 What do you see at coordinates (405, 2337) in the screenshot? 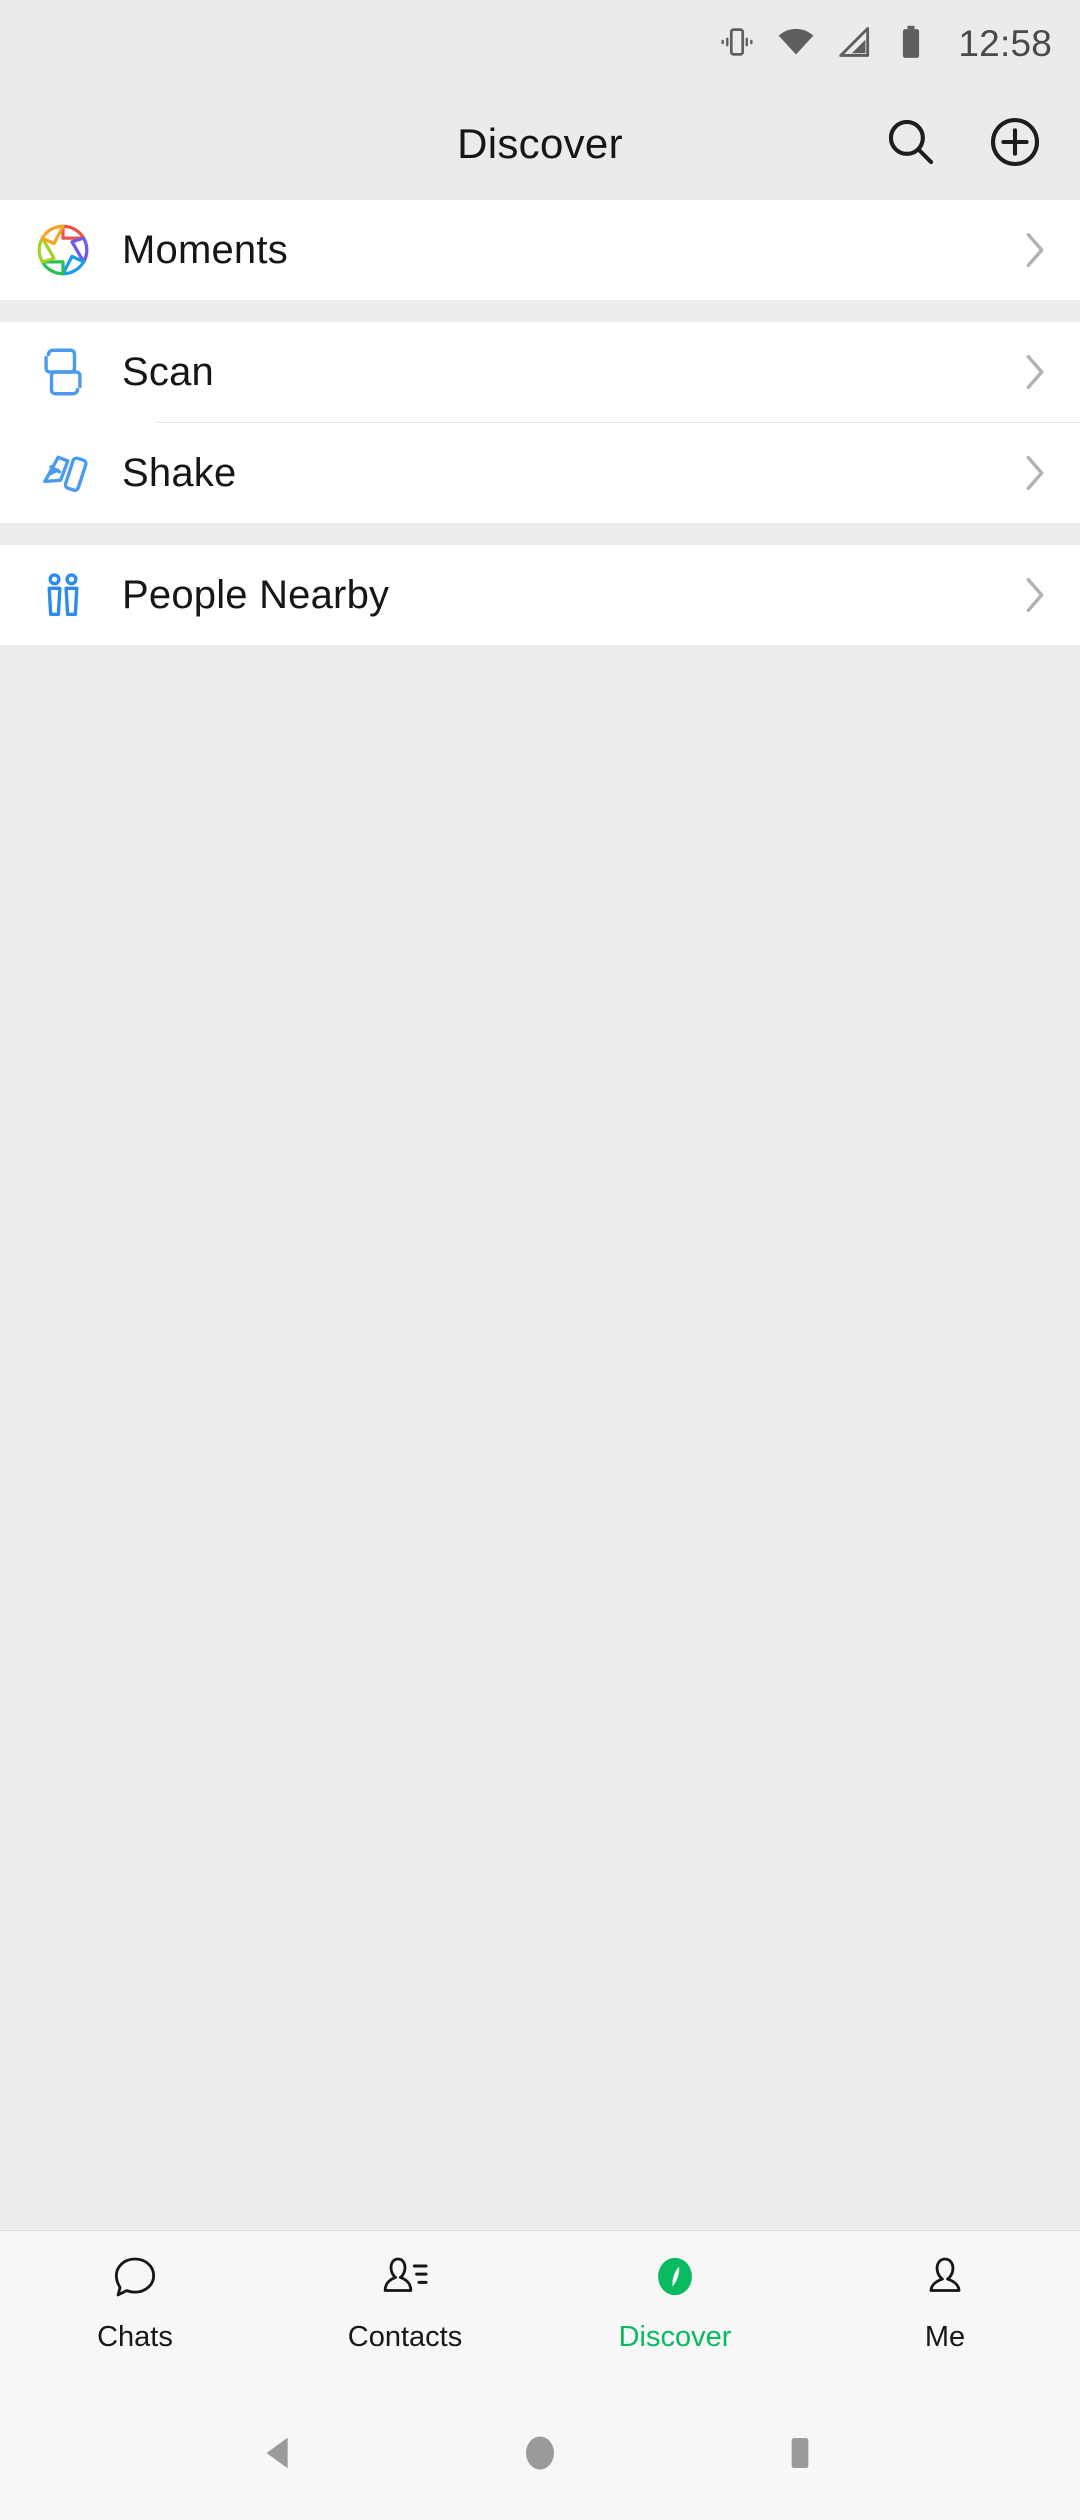
I see `tab-label: Contacts` at bounding box center [405, 2337].